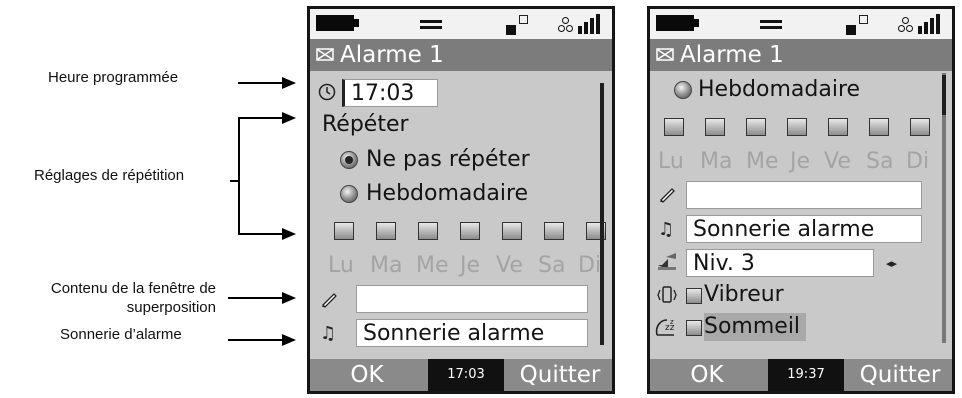  Describe the element at coordinates (239, 176) in the screenshot. I see `bracket-vertical` at that location.